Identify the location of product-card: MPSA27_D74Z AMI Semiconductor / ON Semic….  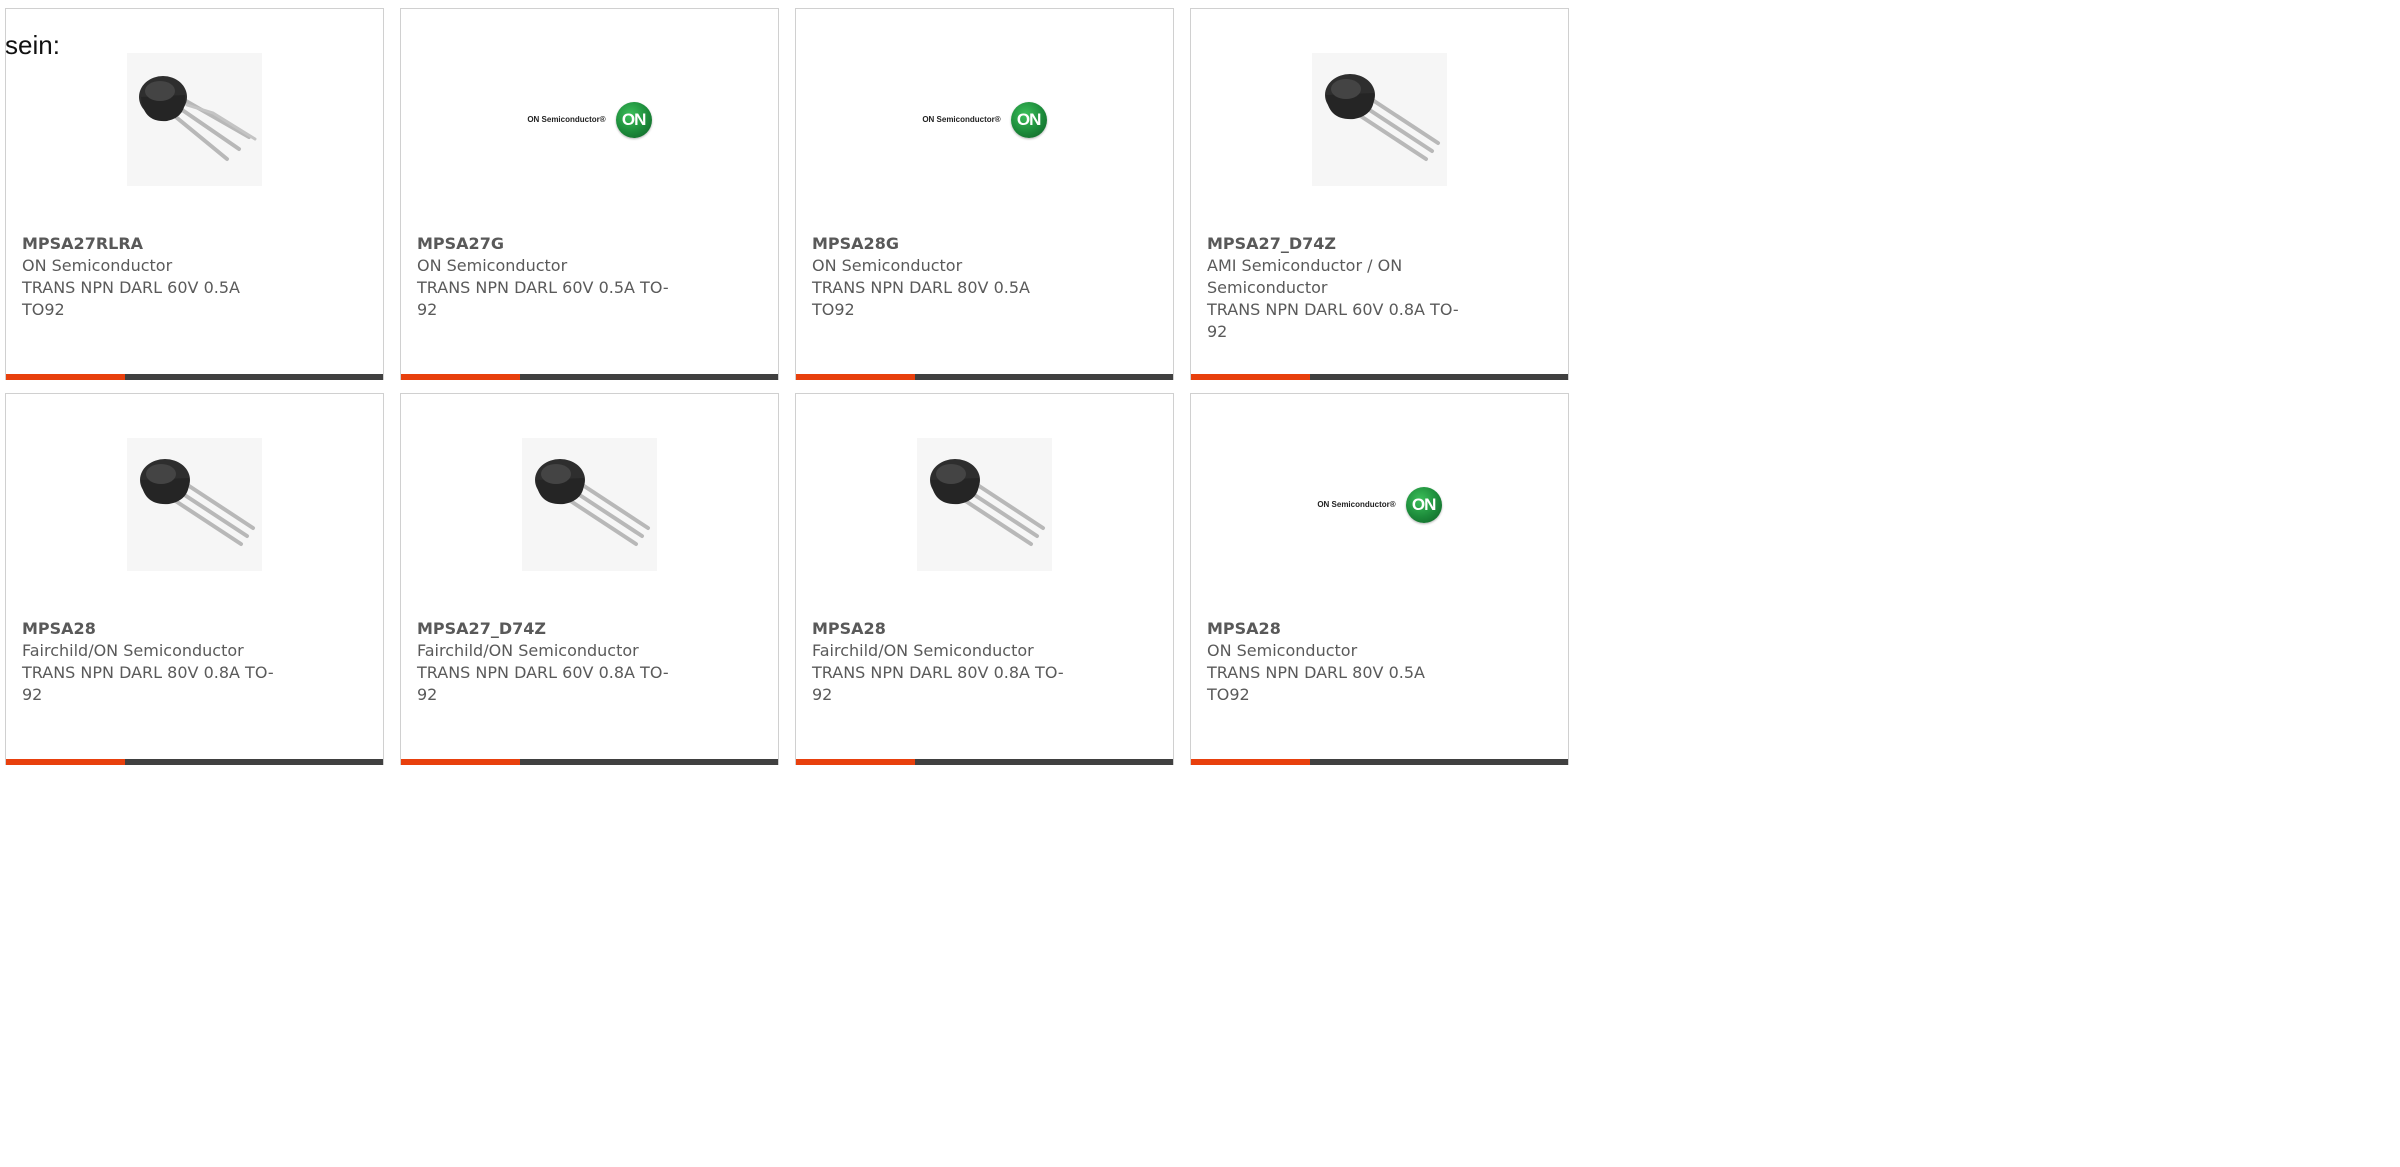
(1379, 194).